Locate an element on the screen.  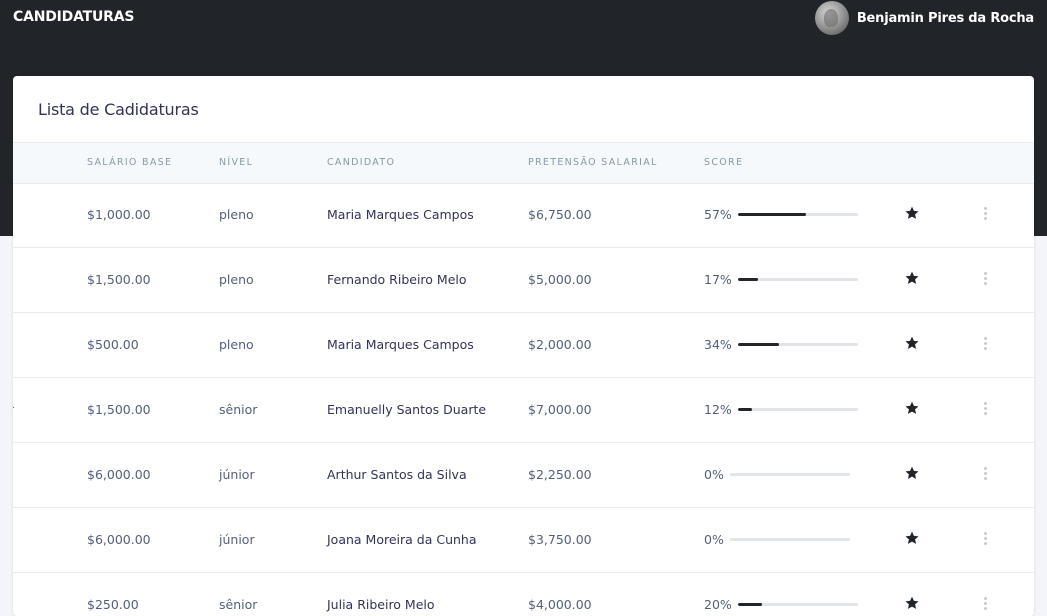
avatar is located at coordinates (832, 18).